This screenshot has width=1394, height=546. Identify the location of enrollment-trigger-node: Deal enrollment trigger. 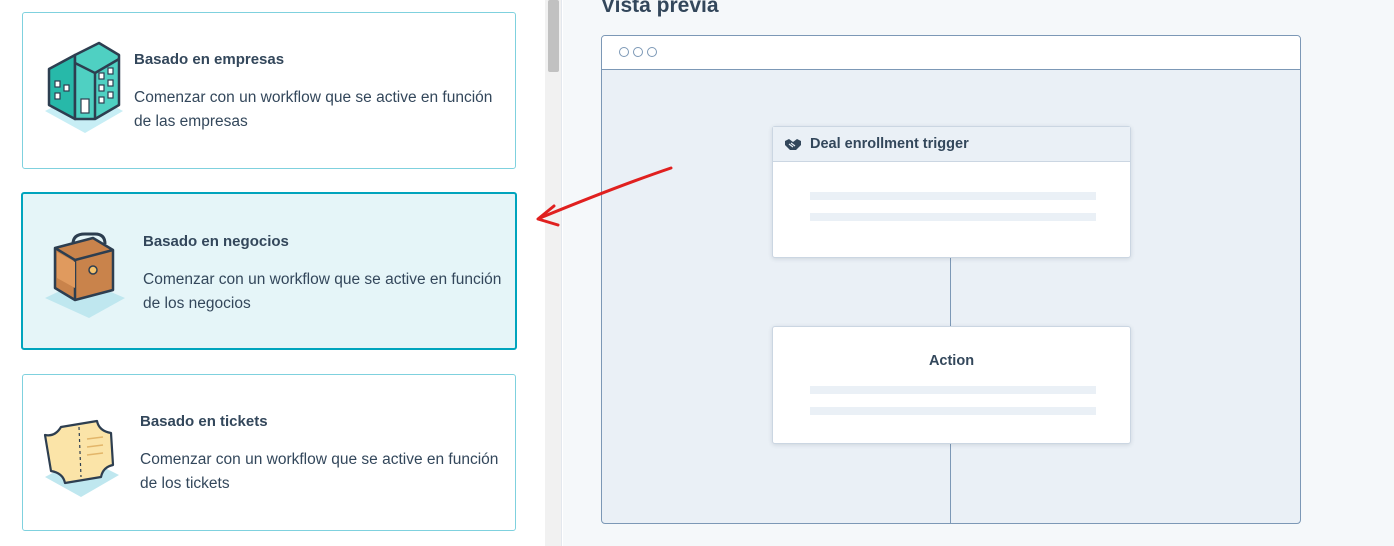
(951, 192).